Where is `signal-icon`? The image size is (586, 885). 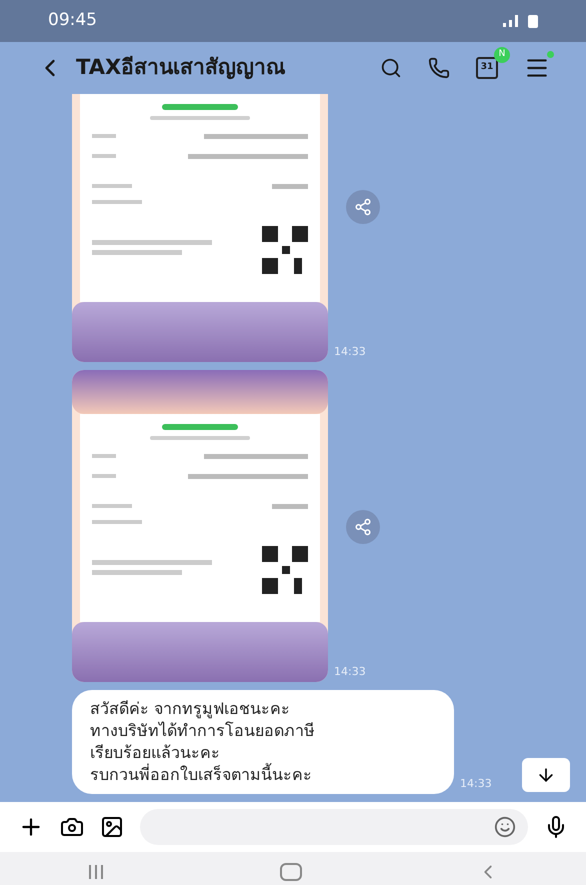
signal-icon is located at coordinates (510, 21).